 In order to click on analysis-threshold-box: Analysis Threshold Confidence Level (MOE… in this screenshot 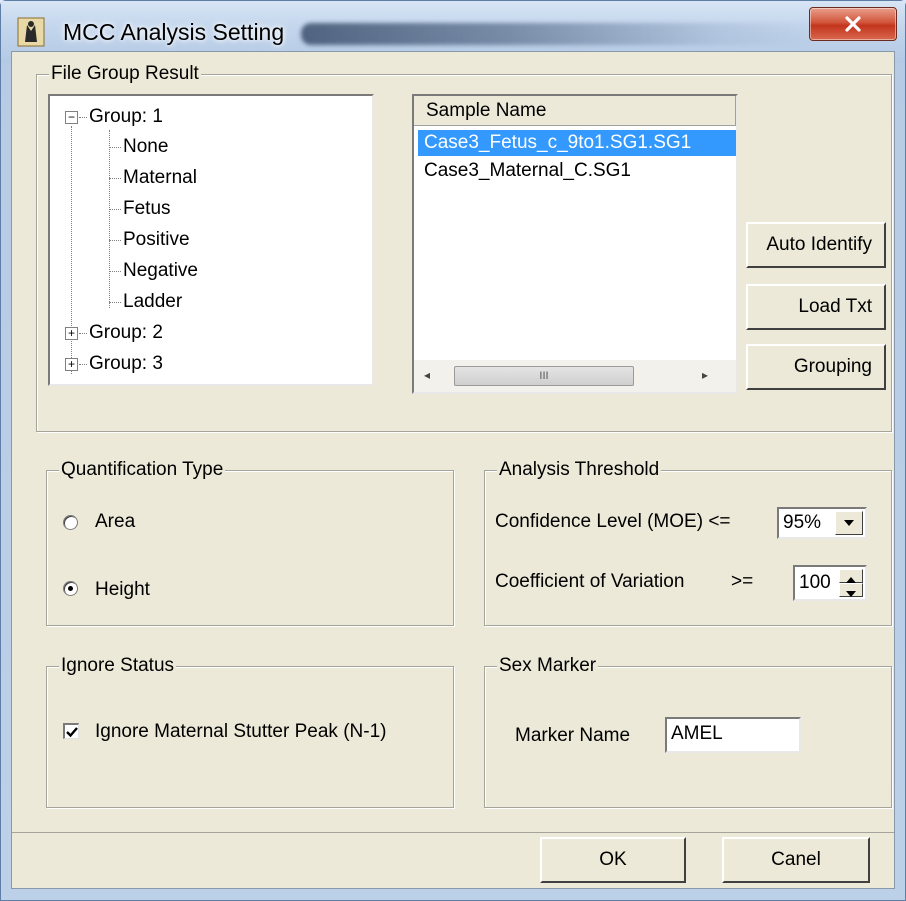, I will do `click(688, 542)`.